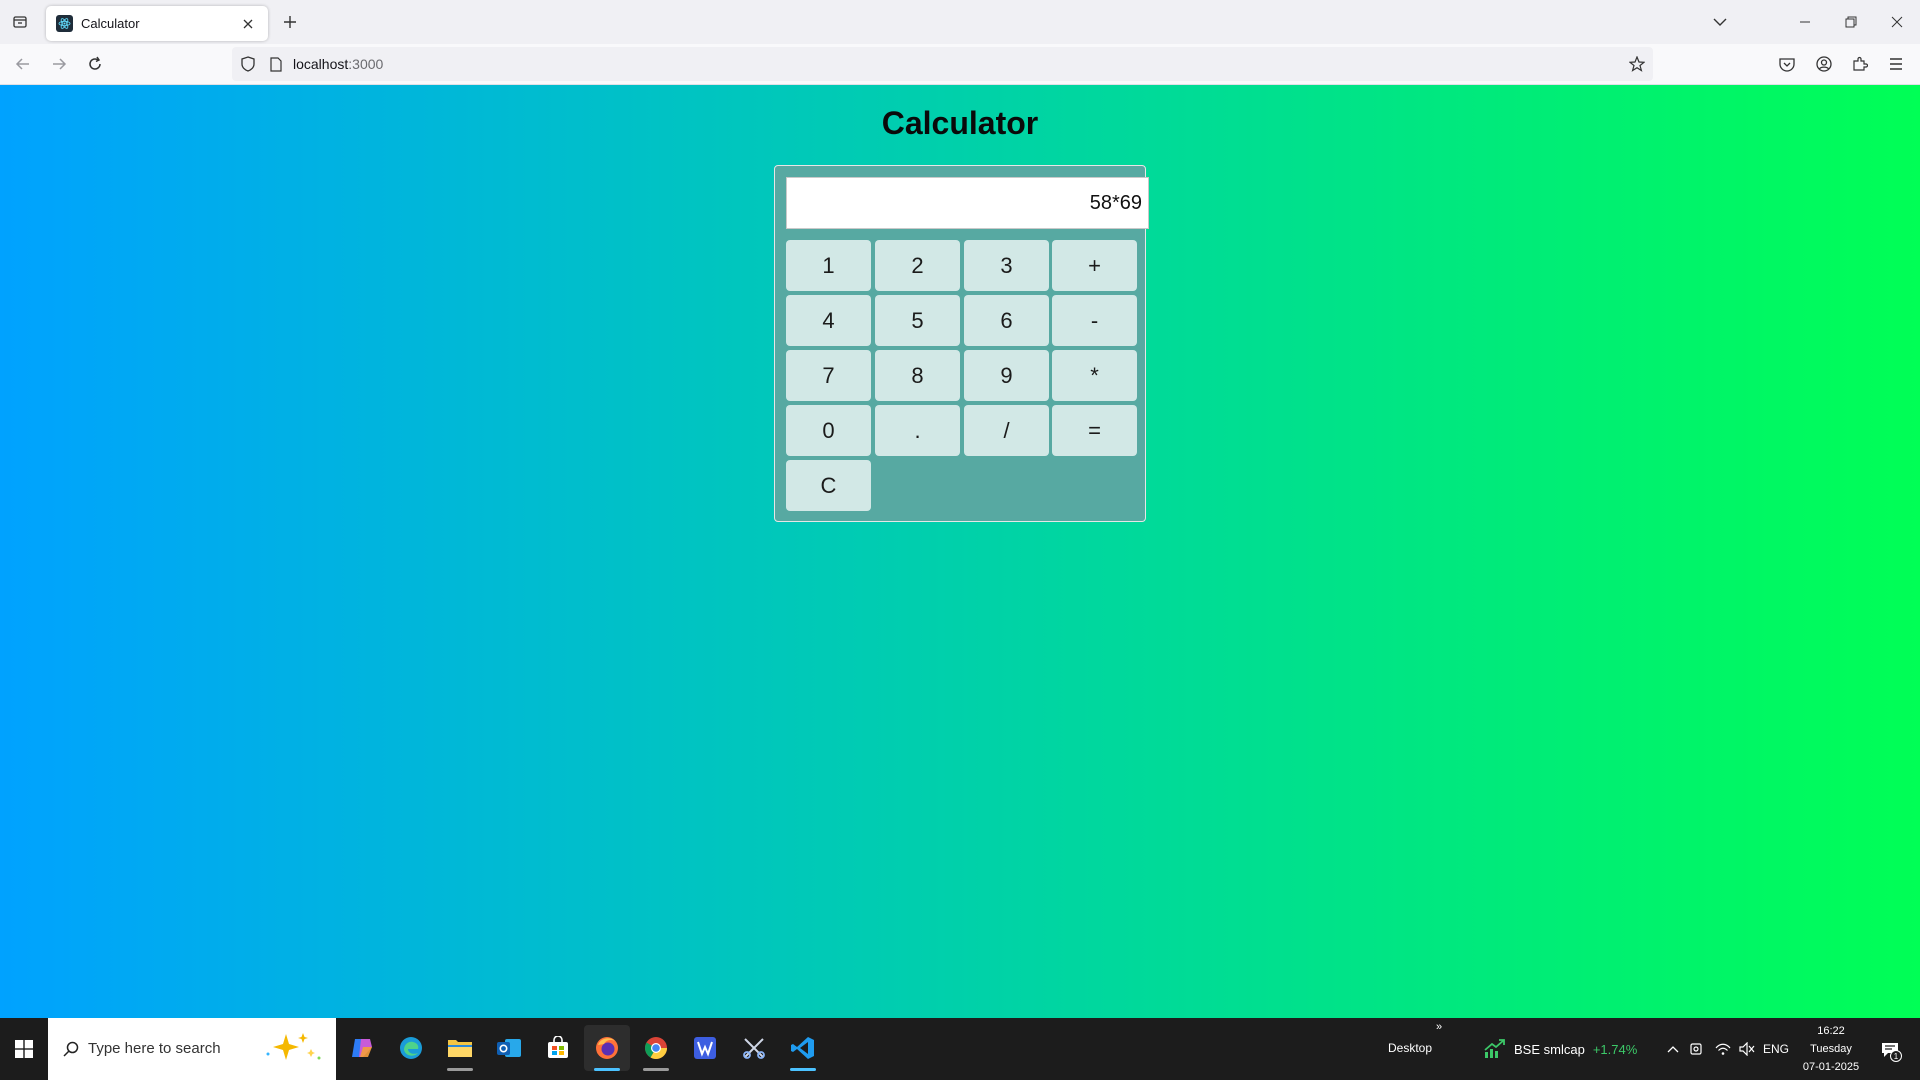 The height and width of the screenshot is (1080, 1920). I want to click on pocket-icon, so click(1787, 64).